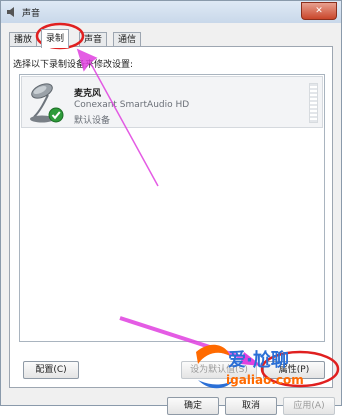  What do you see at coordinates (93, 39) in the screenshot?
I see `tab-sounds: 声音` at bounding box center [93, 39].